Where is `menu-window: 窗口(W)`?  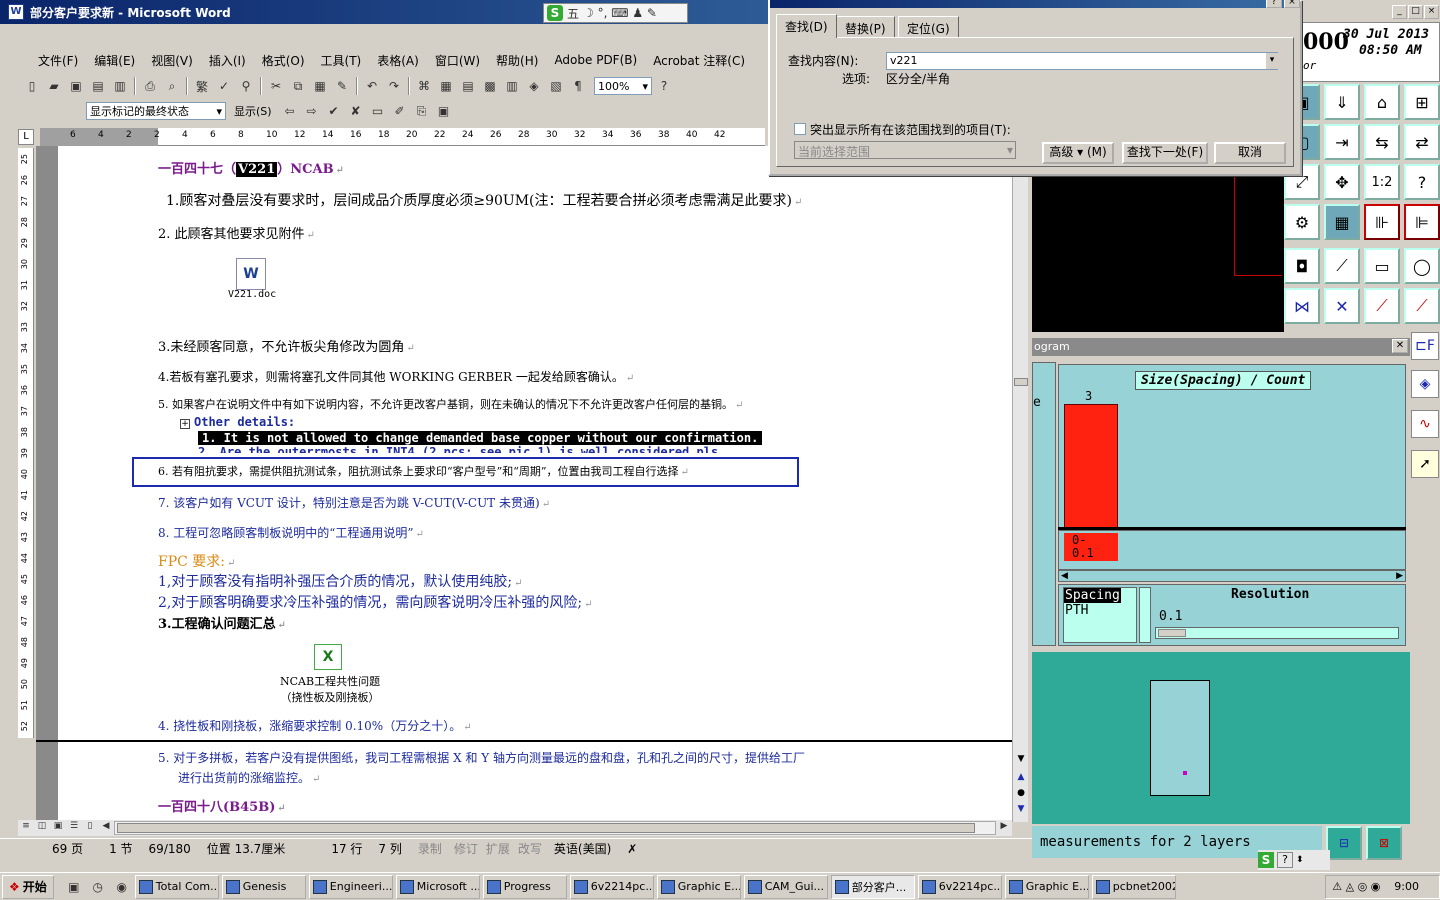
menu-window: 窗口(W) is located at coordinates (457, 60).